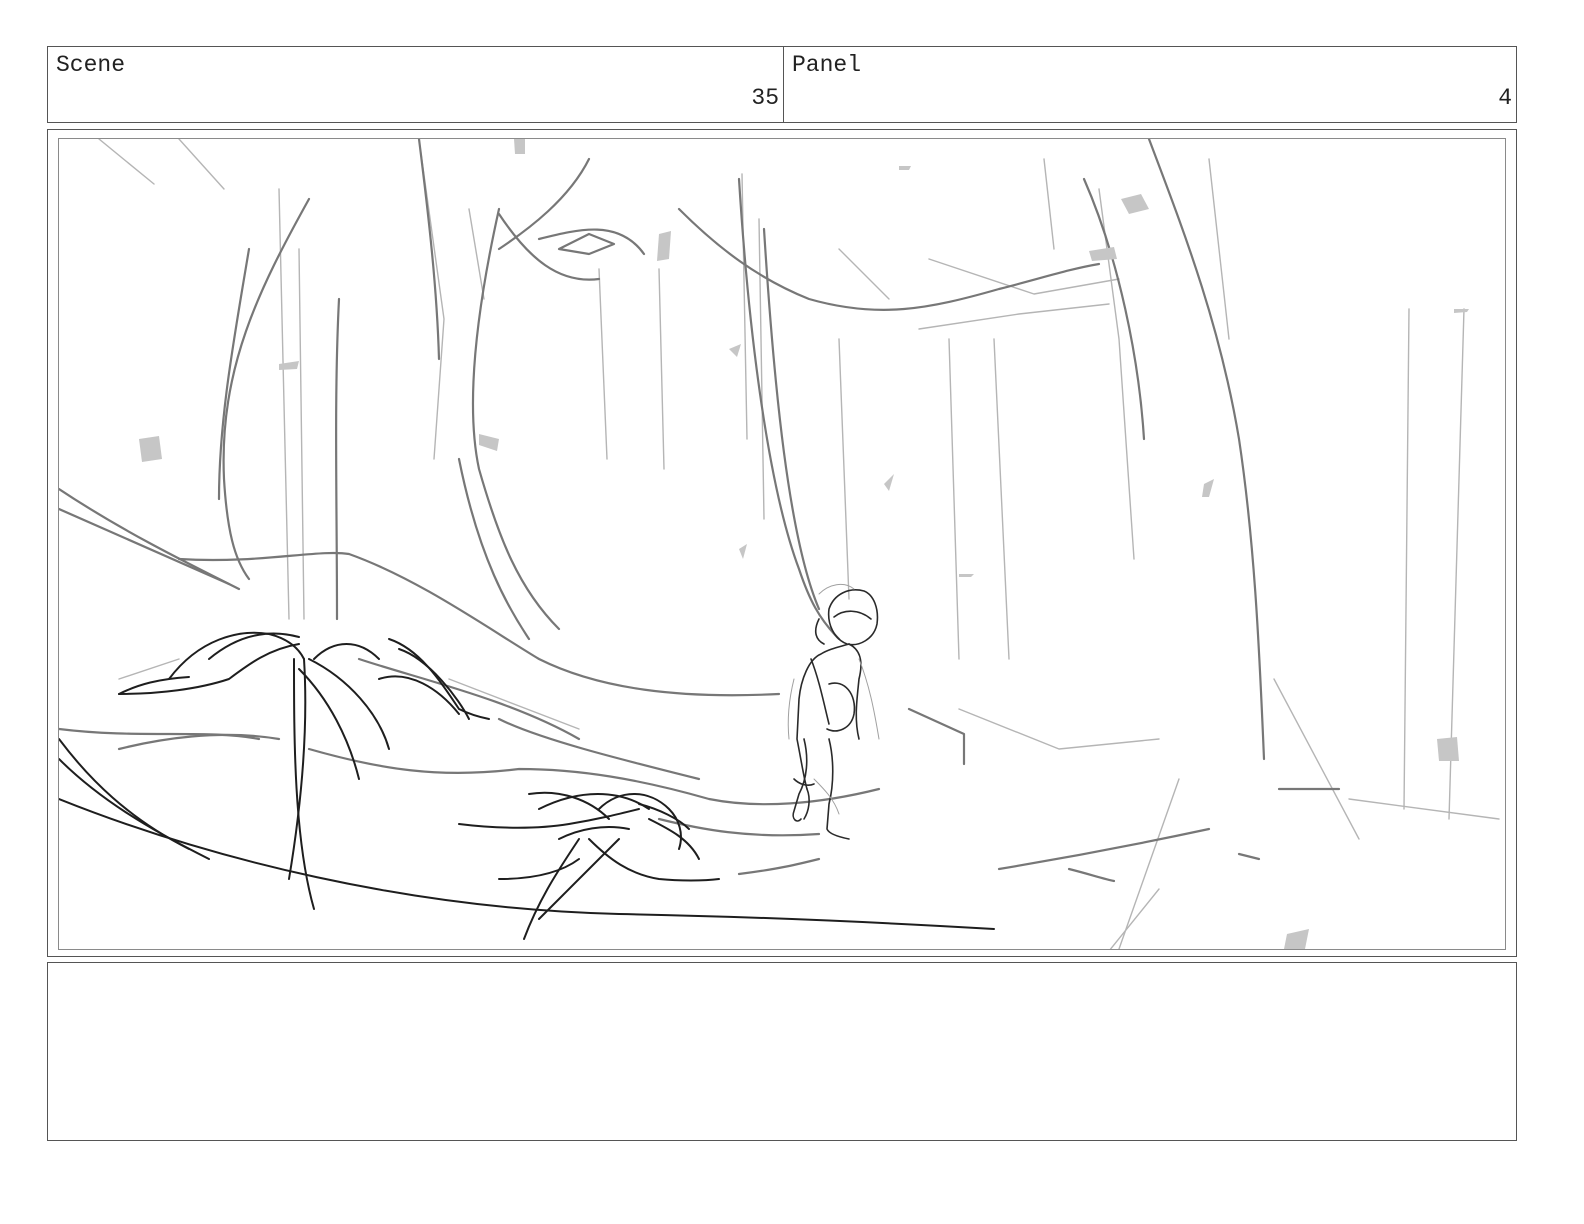  Describe the element at coordinates (765, 98) in the screenshot. I see `scene-number: 35` at that location.